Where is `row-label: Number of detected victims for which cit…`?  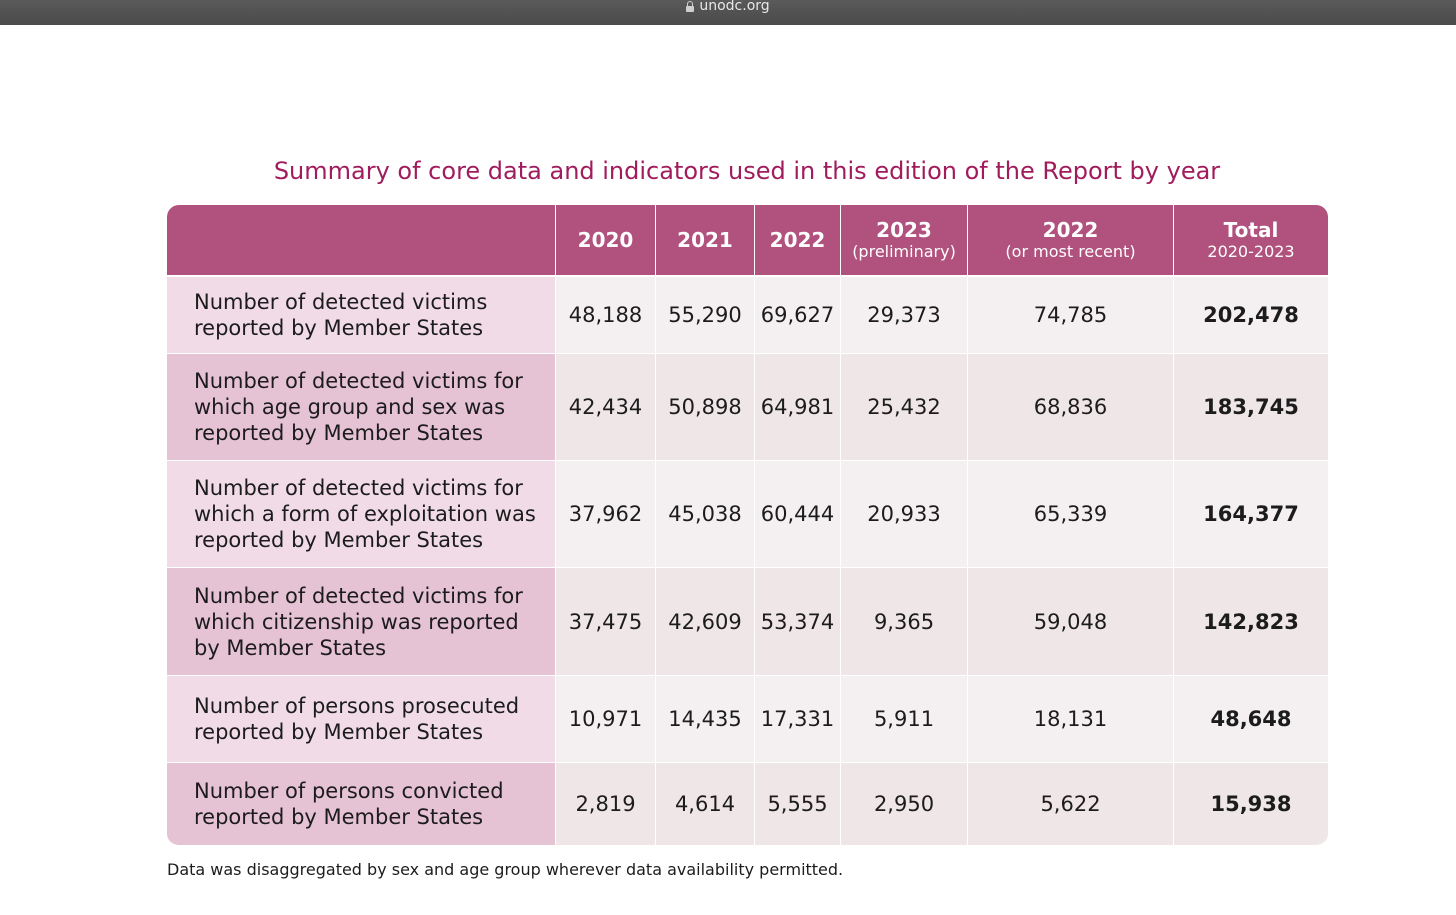
row-label: Number of detected victims for which cit… is located at coordinates (361, 622).